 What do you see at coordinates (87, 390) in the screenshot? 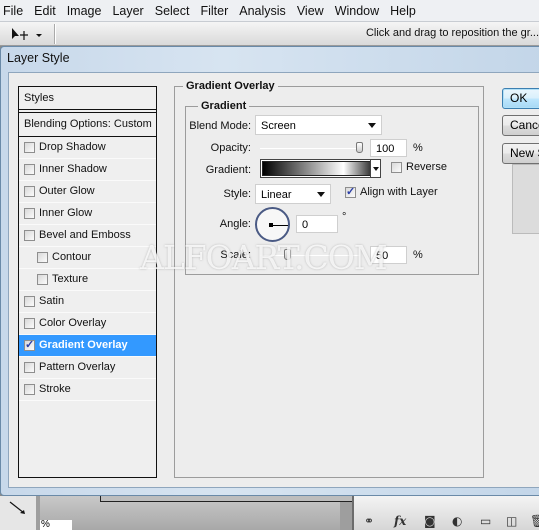
I see `style-item-stroke: Stroke` at bounding box center [87, 390].